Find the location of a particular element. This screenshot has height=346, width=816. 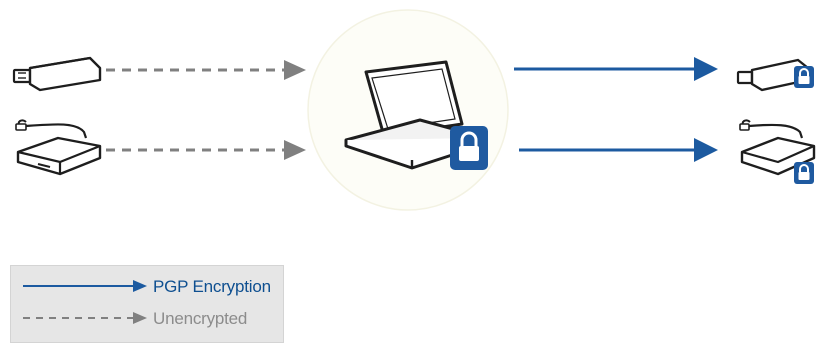

legend-row-unencrypted: Unencrypted is located at coordinates (147, 318).